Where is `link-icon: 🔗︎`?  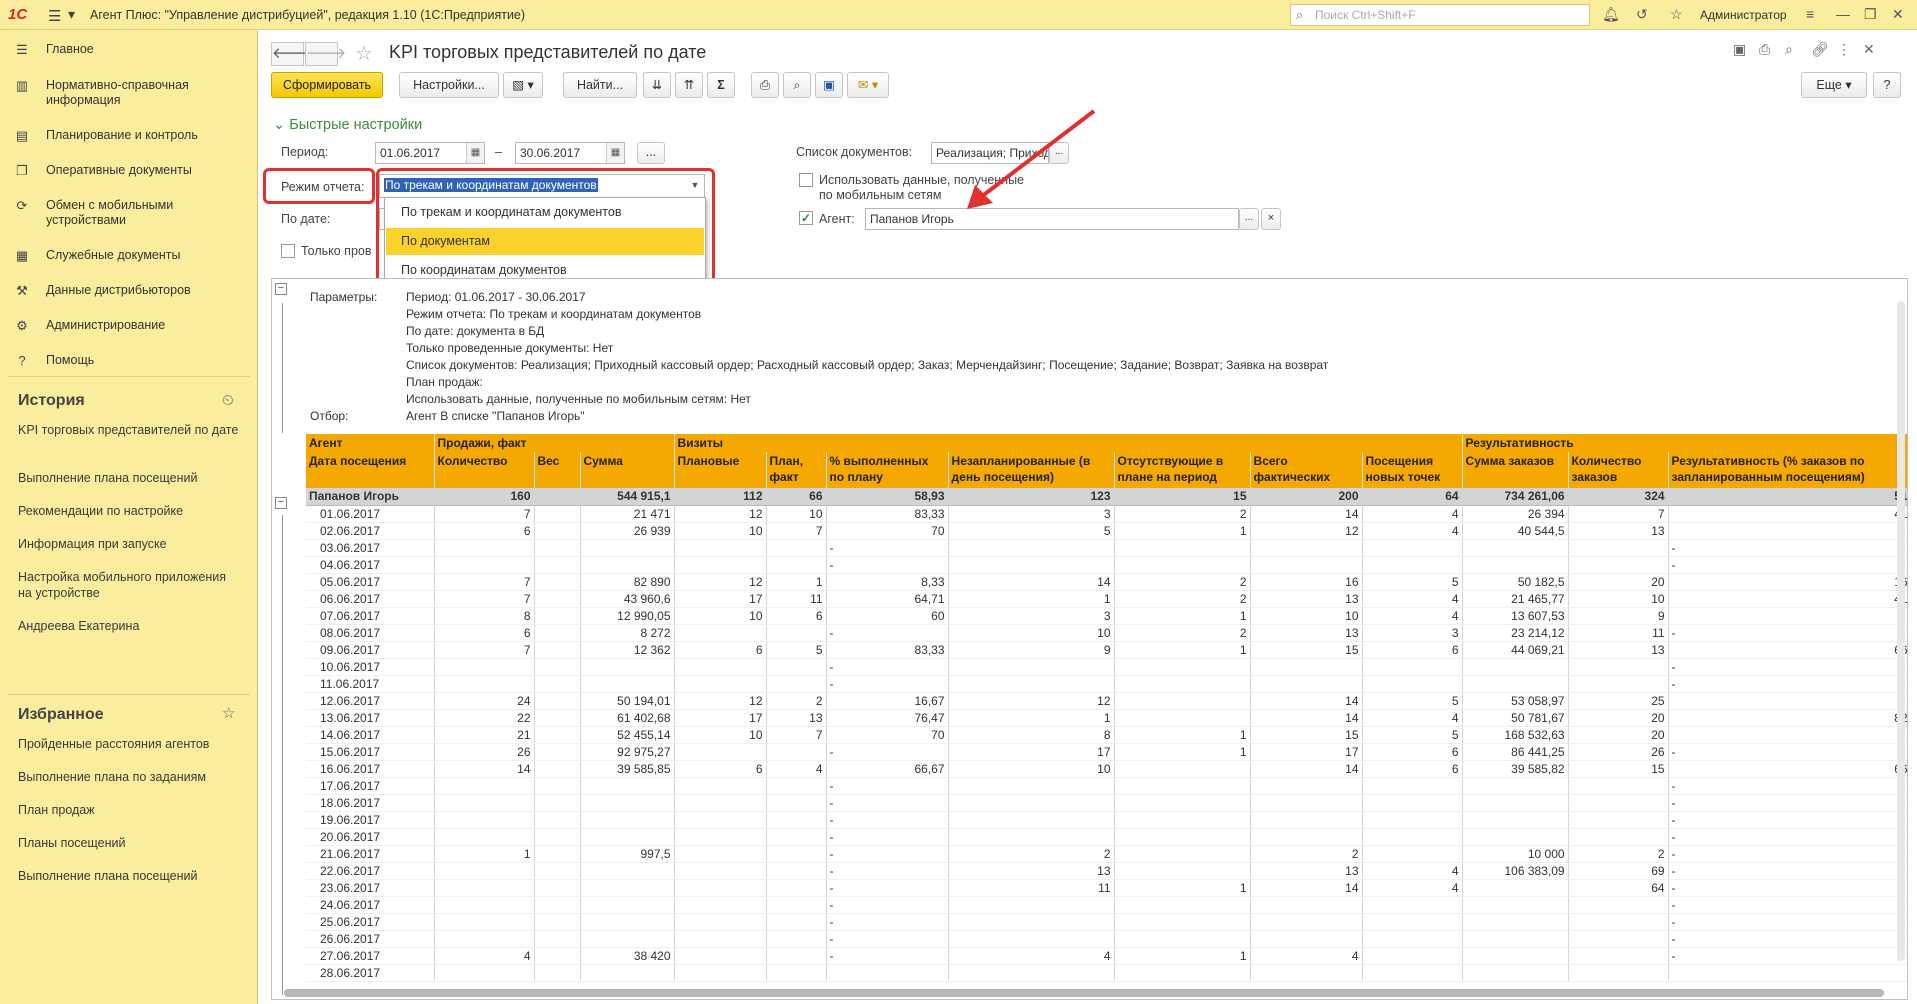
link-icon: 🔗︎ is located at coordinates (1820, 49).